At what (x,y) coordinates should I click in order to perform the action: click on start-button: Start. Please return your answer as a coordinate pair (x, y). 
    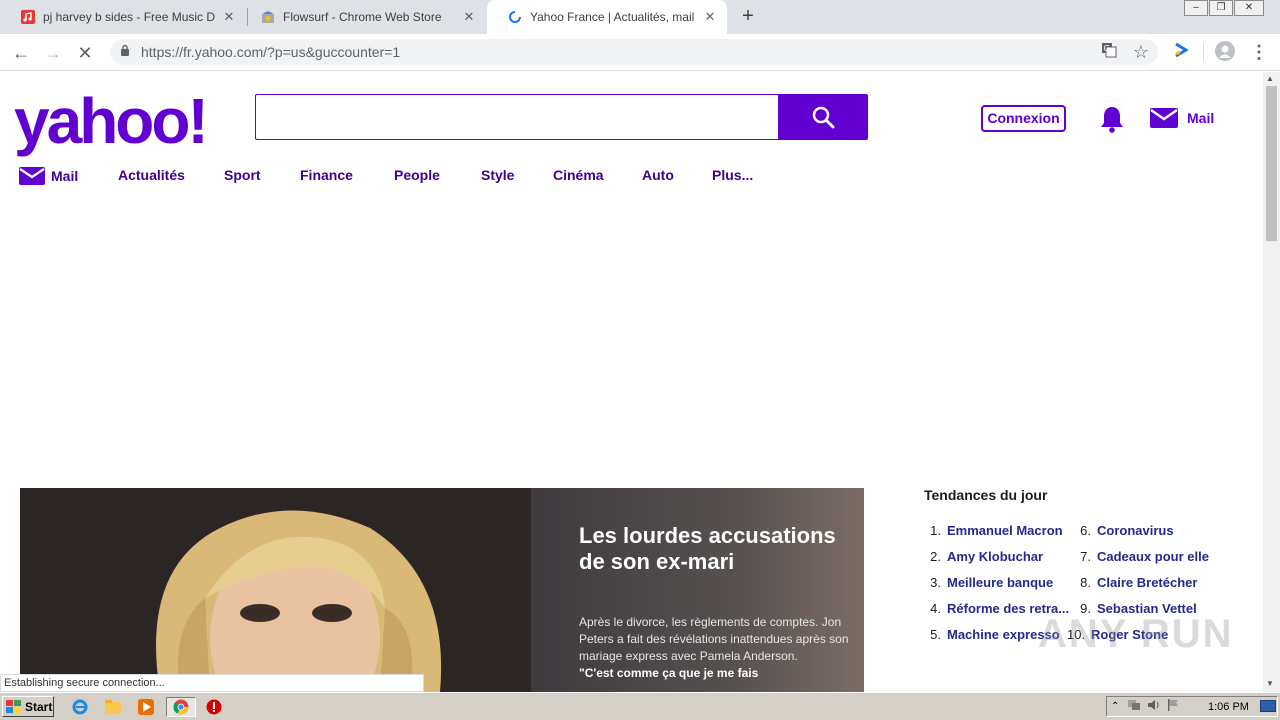
    Looking at the image, I should click on (28, 706).